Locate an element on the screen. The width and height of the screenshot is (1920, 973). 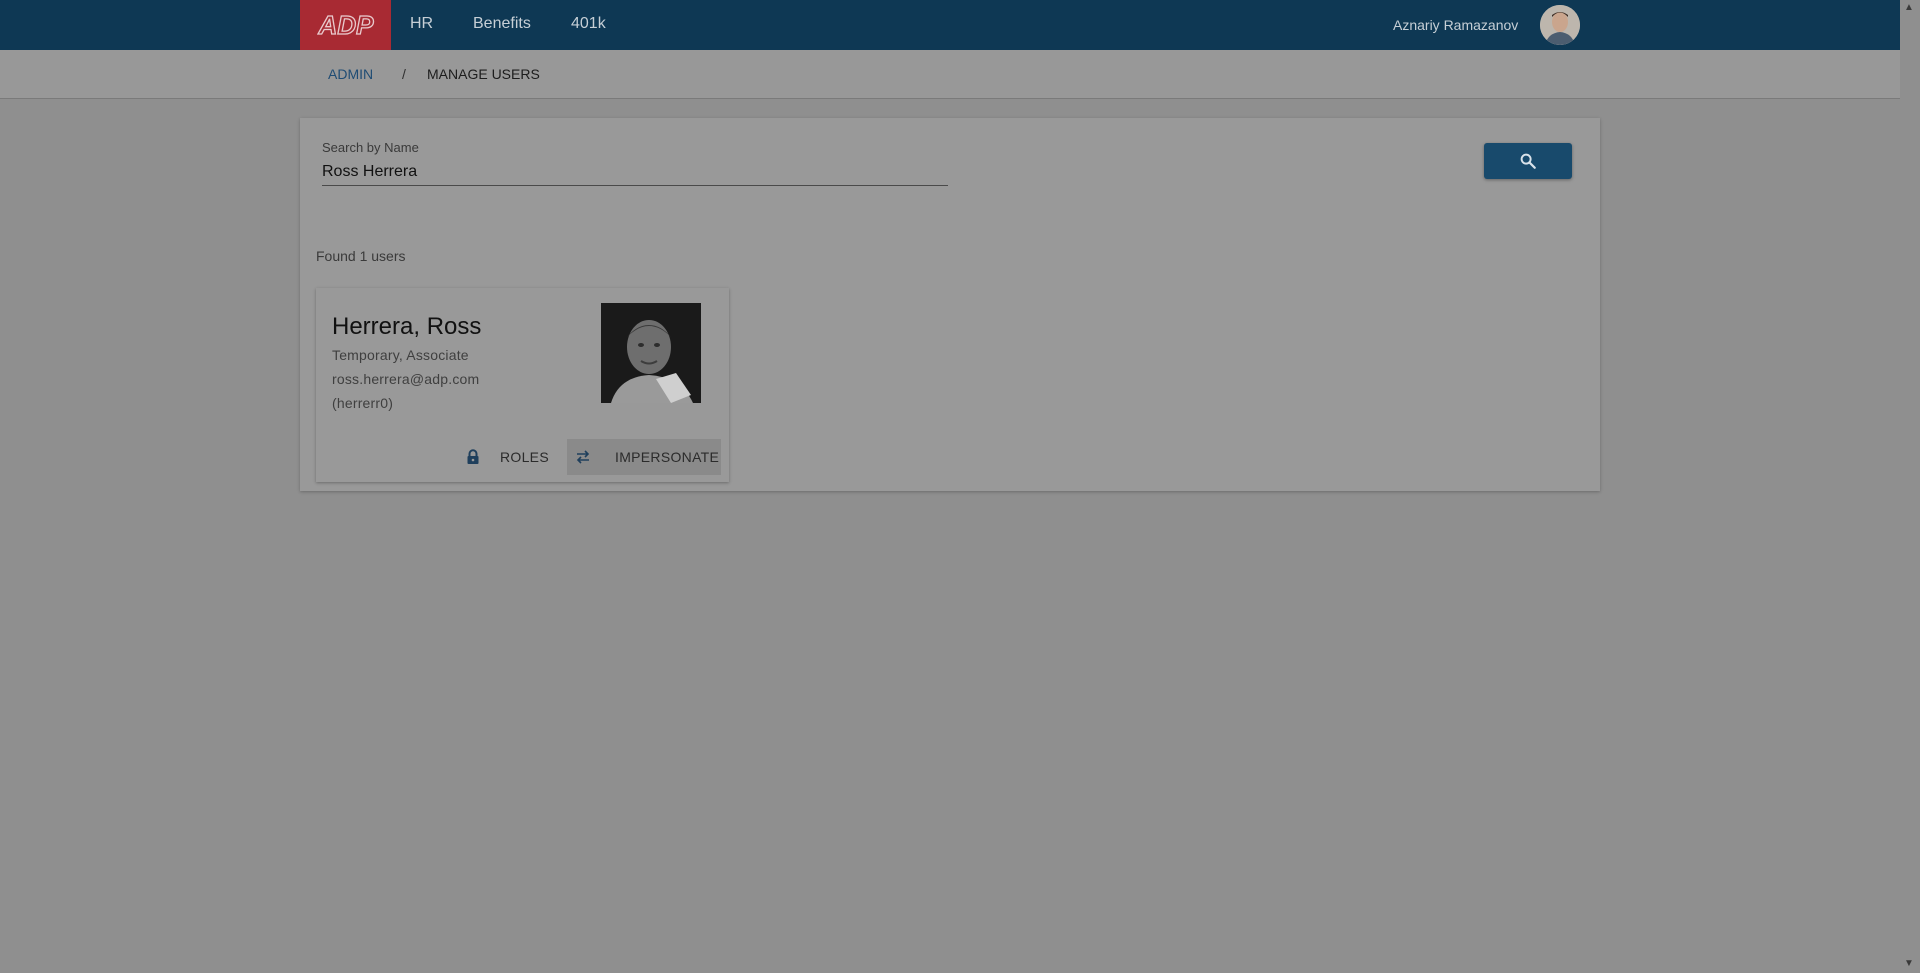
nav-item-401k: 401k is located at coordinates (588, 25).